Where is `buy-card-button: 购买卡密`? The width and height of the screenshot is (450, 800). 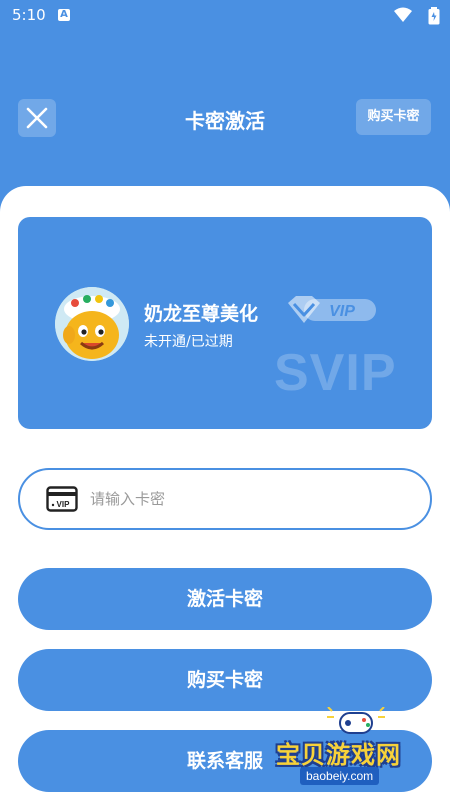
buy-card-button: 购买卡密 is located at coordinates (225, 680).